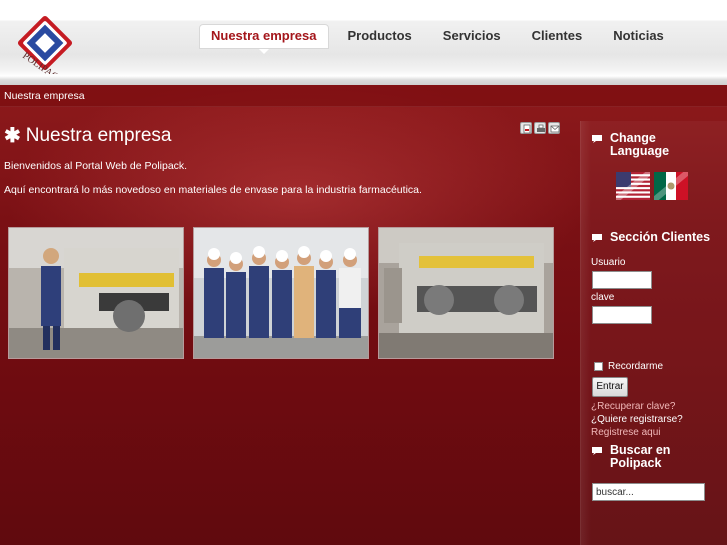 This screenshot has height=545, width=727. I want to click on nav-nuestra-empresa: Nuestra empresa, so click(264, 39).